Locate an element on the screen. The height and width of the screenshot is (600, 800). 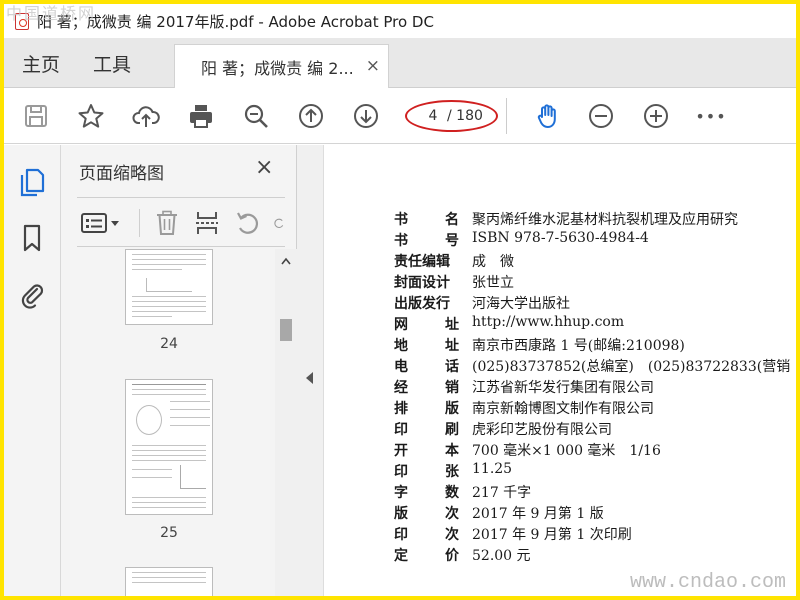
delete-page-button is located at coordinates (167, 223).